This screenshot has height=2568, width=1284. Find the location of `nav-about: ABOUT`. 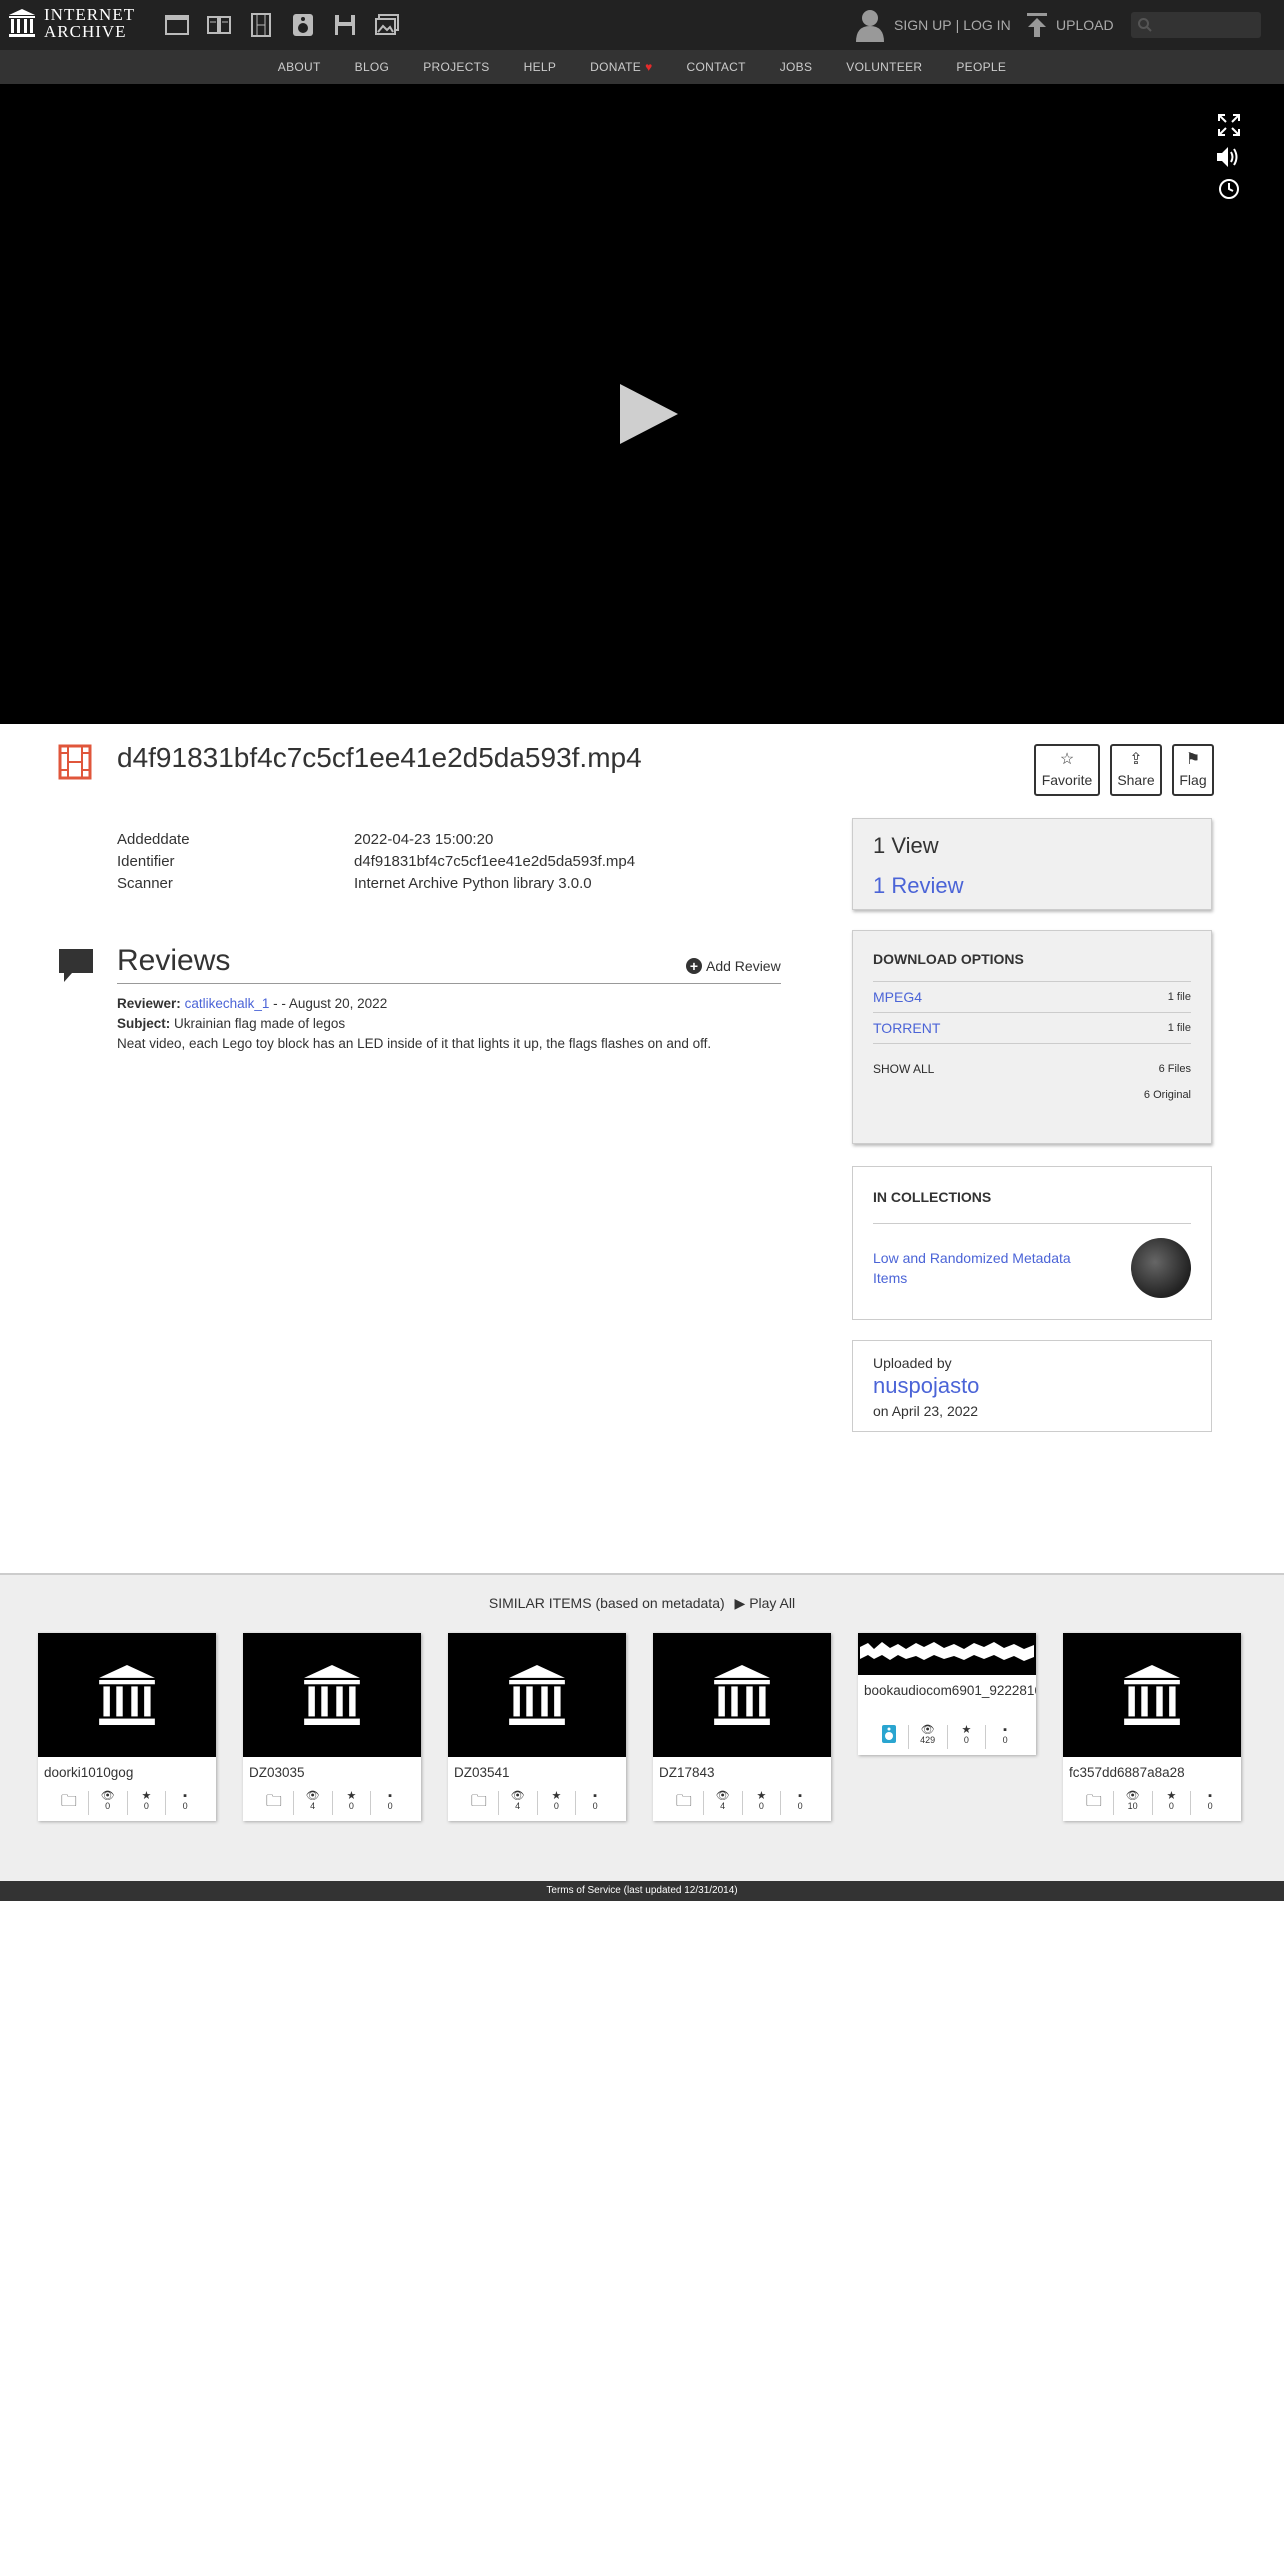

nav-about: ABOUT is located at coordinates (299, 67).